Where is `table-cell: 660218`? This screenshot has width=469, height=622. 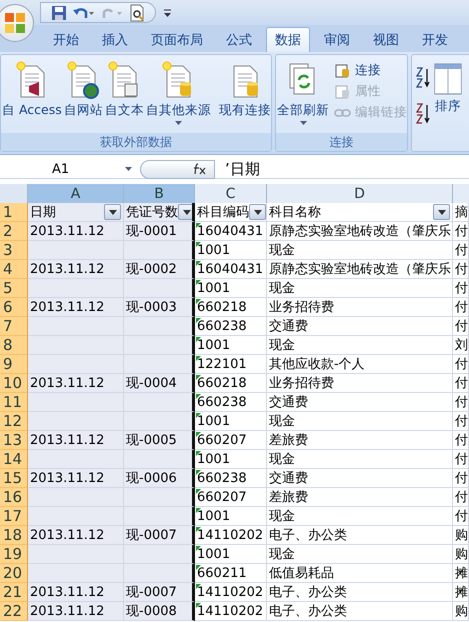
table-cell: 660218 is located at coordinates (231, 383).